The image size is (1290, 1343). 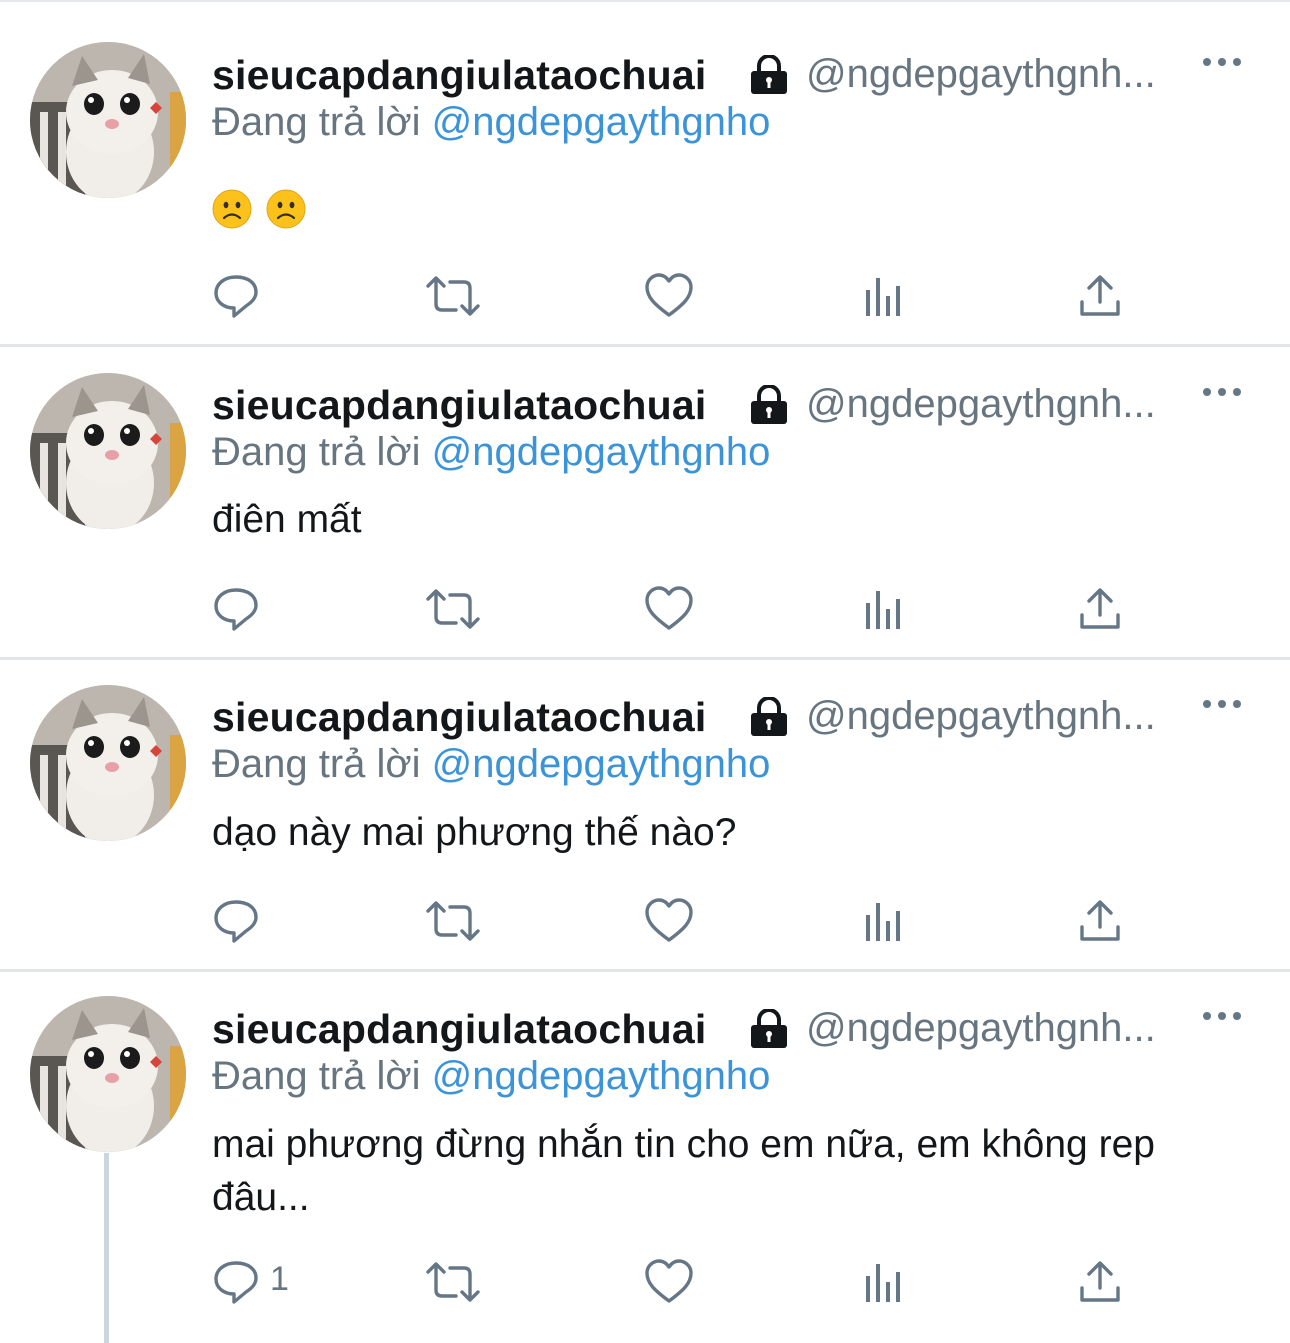 I want to click on tweet-text: 🙁 🙁, so click(x=732, y=206).